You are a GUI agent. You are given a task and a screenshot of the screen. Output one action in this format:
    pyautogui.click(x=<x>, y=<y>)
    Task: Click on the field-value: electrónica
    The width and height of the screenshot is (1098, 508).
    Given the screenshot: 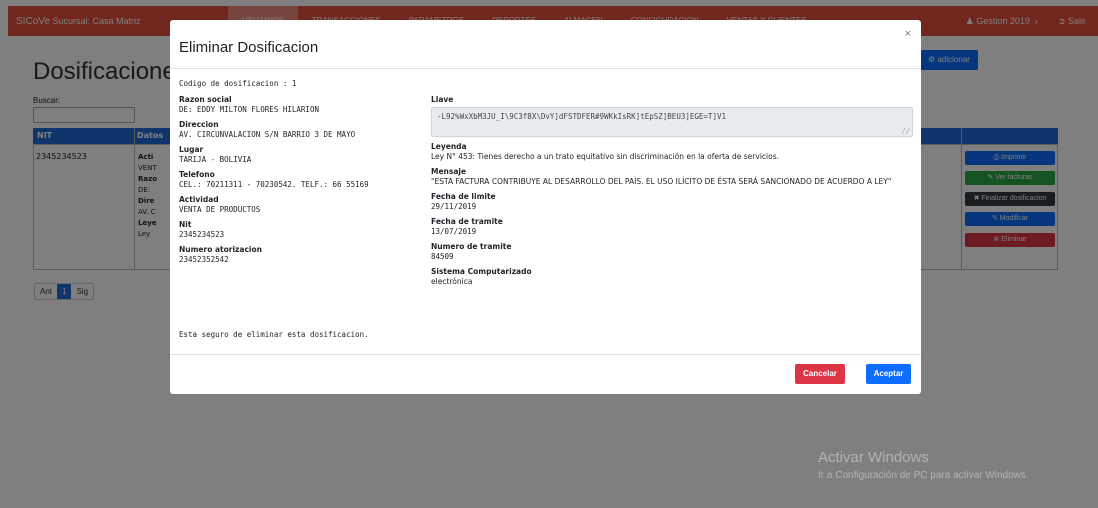 What is the action you would take?
    pyautogui.click(x=452, y=281)
    